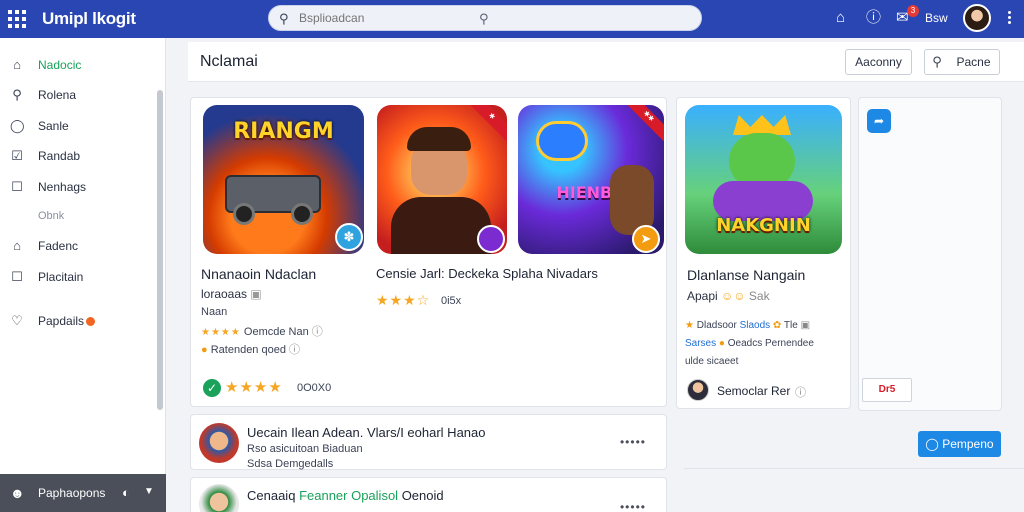 The image size is (1024, 512). I want to click on link-icon: ➦, so click(879, 121).